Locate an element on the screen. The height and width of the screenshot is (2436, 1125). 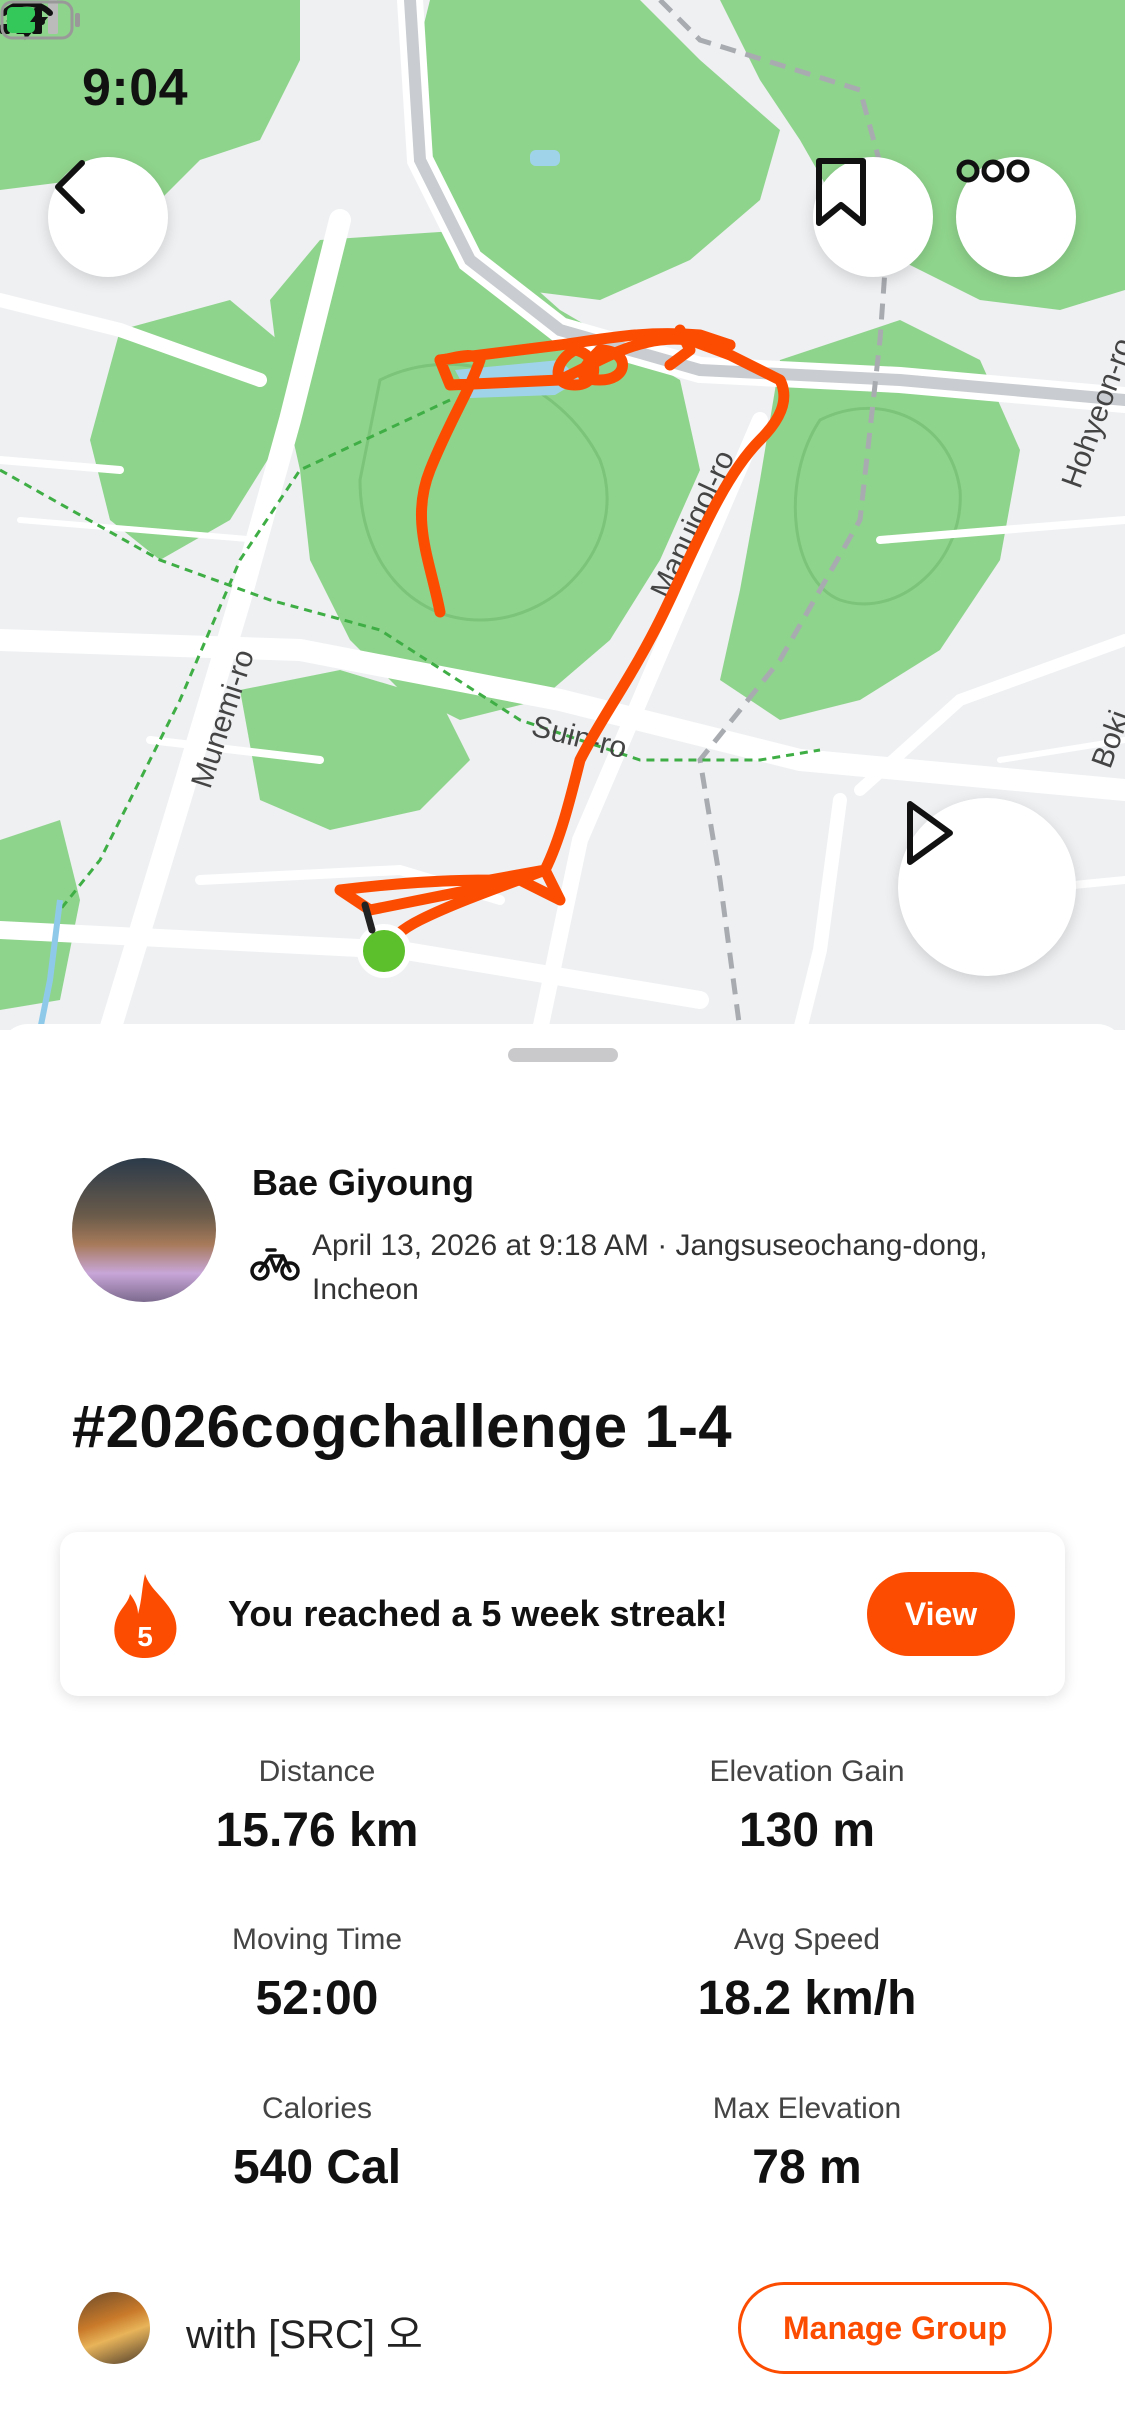
chevron-left-icon is located at coordinates (70, 187).